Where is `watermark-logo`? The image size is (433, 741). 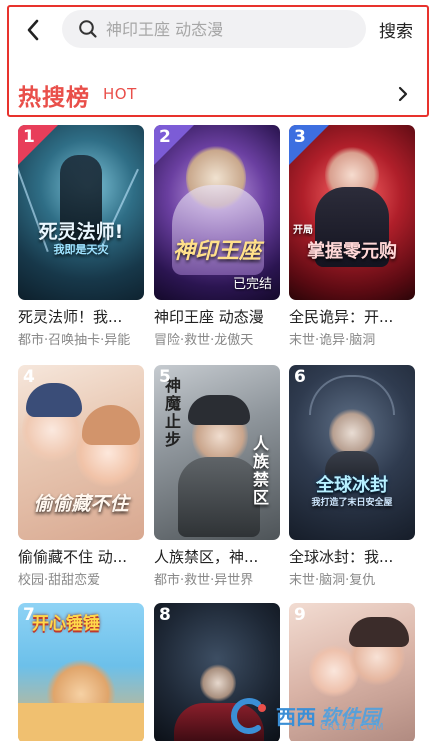 watermark-logo is located at coordinates (248, 715).